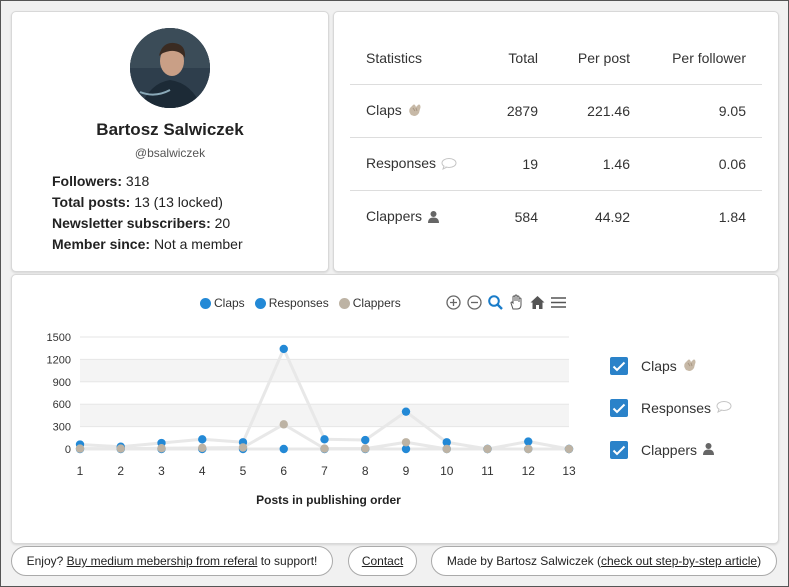 This screenshot has width=789, height=587. What do you see at coordinates (170, 129) in the screenshot?
I see `profile-name: Bartosz Salwiczek` at bounding box center [170, 129].